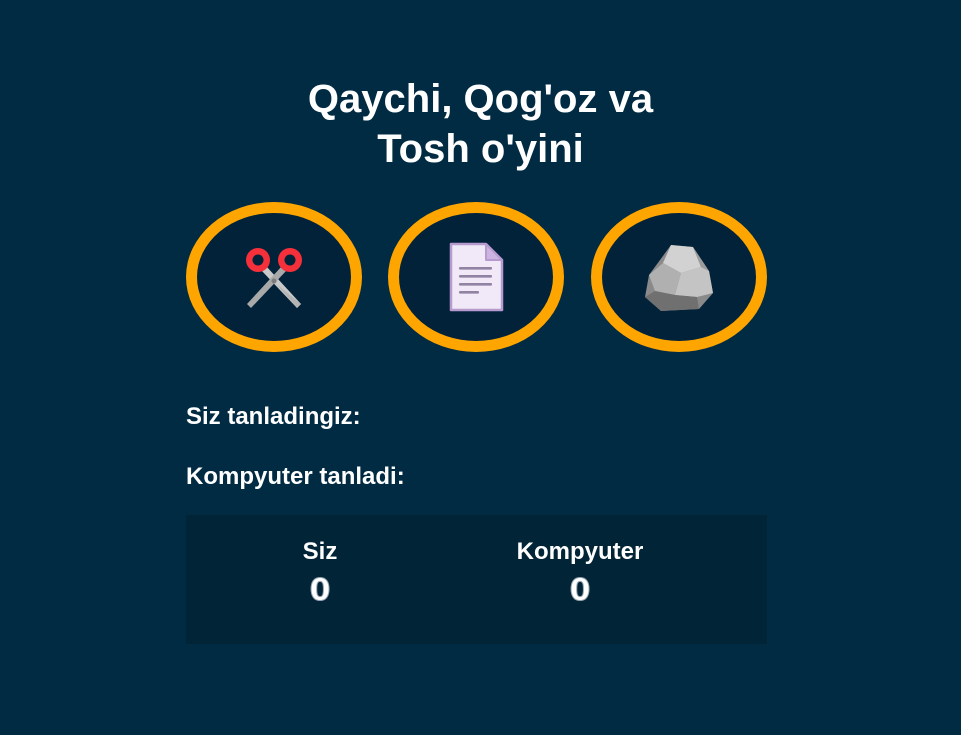 Image resolution: width=961 pixels, height=735 pixels. I want to click on player-score-label: Siz, so click(320, 551).